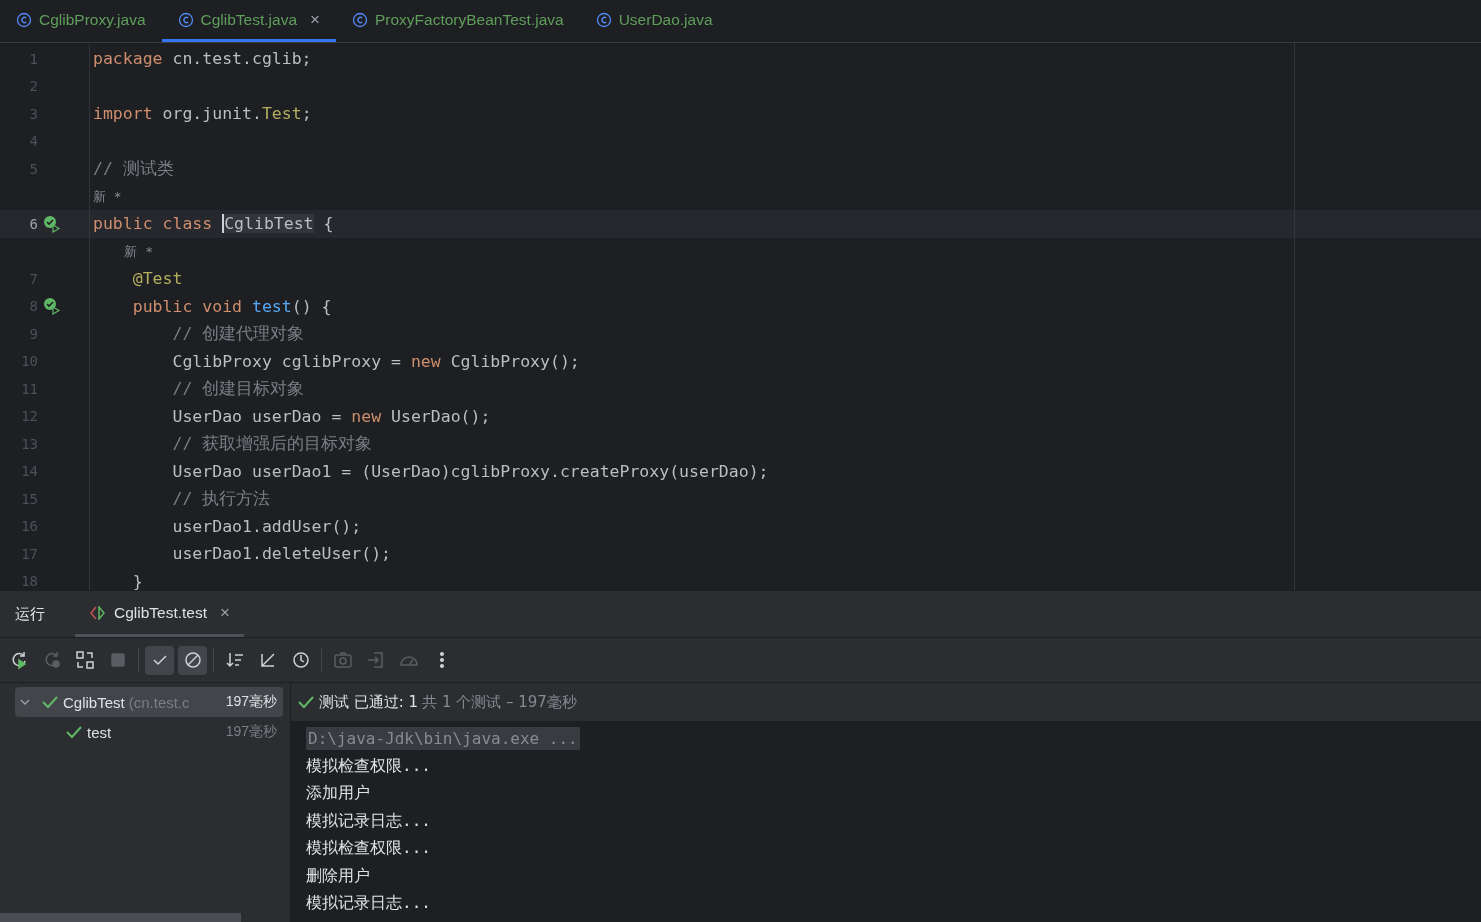 The image size is (1481, 922). What do you see at coordinates (338, 876) in the screenshot?
I see `console-output: 删除用户` at bounding box center [338, 876].